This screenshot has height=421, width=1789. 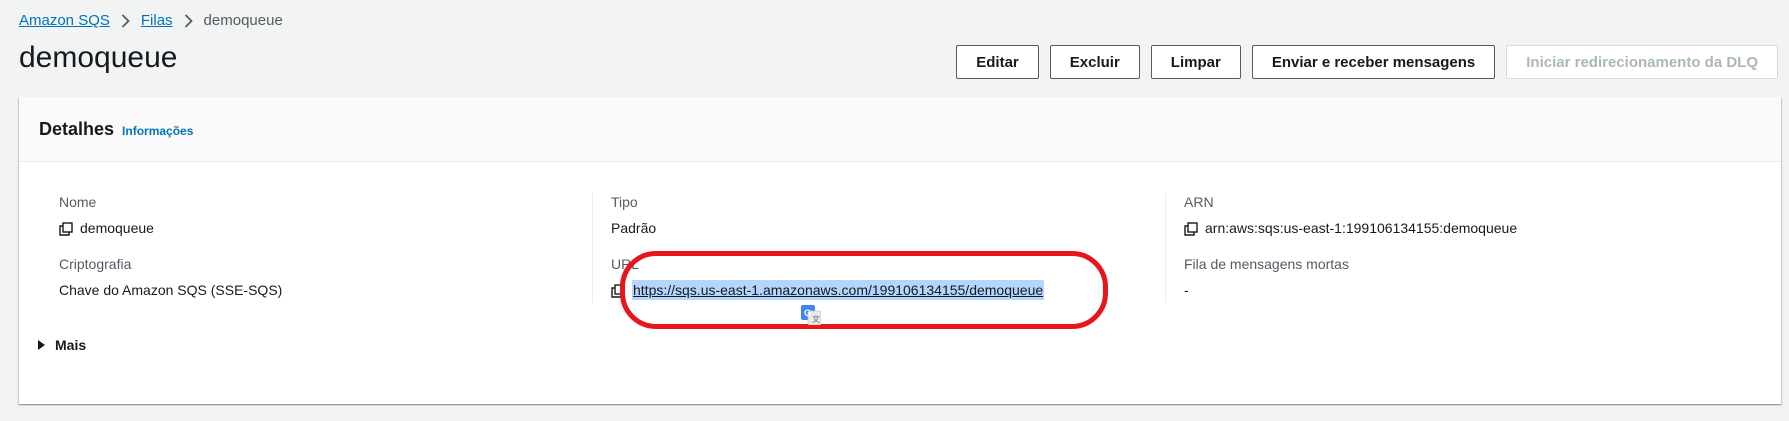 I want to click on type-label: Tipo, so click(x=624, y=202).